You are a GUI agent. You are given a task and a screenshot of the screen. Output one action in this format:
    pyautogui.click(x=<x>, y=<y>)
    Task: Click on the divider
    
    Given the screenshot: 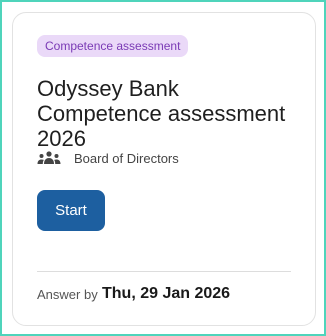 What is the action you would take?
    pyautogui.click(x=164, y=271)
    